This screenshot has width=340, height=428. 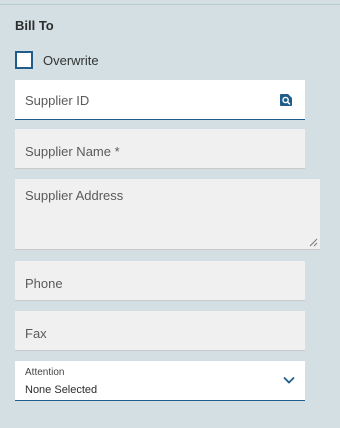 I want to click on phone-field: Phone, so click(x=160, y=281).